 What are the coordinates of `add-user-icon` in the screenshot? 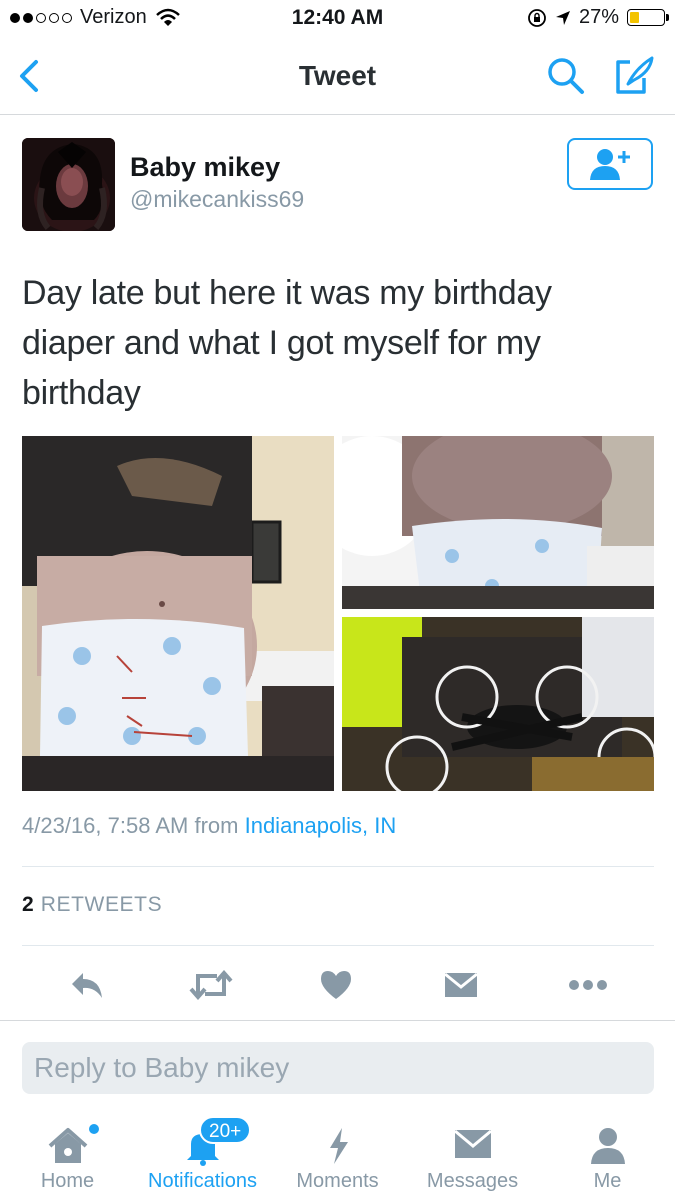 It's located at (610, 164).